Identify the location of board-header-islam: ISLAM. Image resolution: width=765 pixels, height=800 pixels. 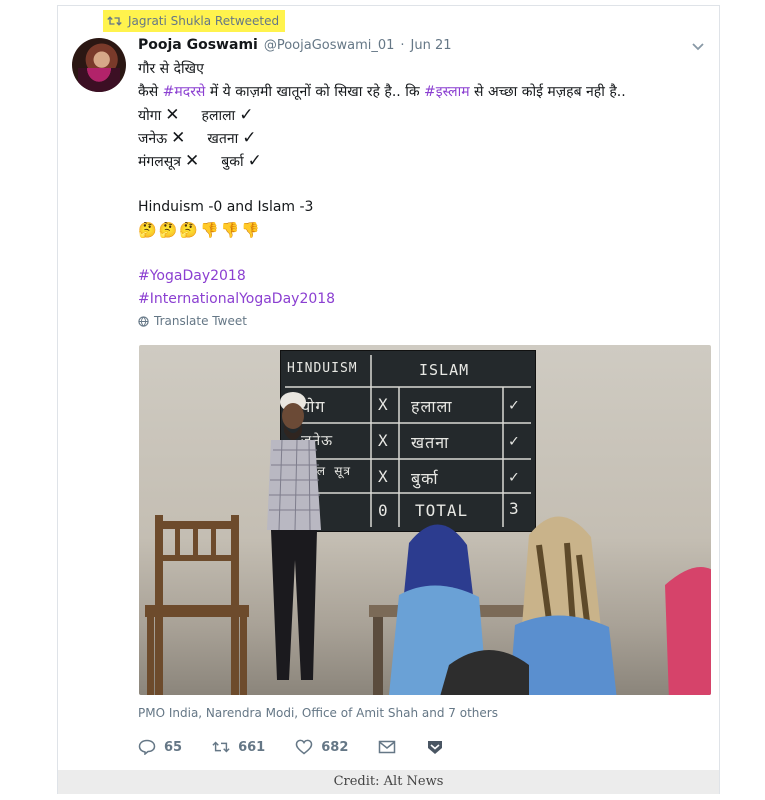
(444, 370).